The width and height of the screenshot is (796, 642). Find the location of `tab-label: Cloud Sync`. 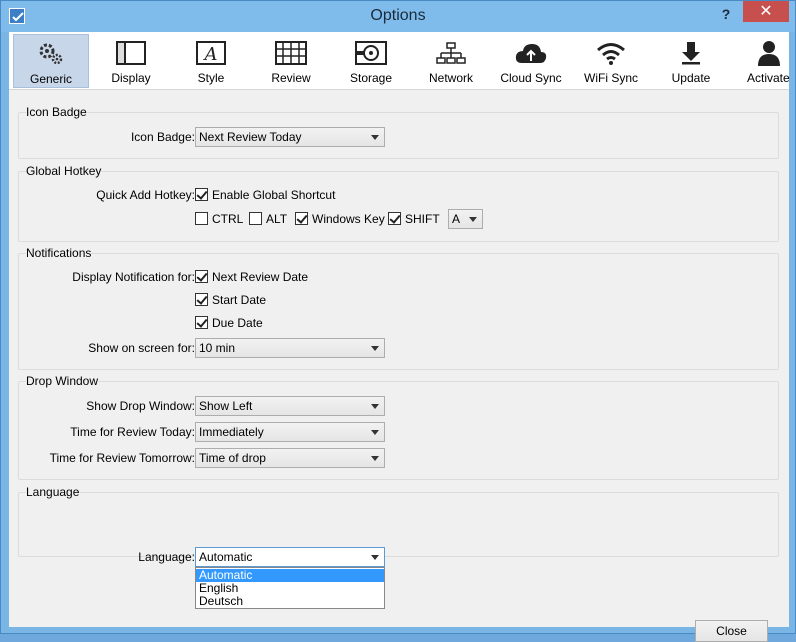

tab-label: Cloud Sync is located at coordinates (531, 78).